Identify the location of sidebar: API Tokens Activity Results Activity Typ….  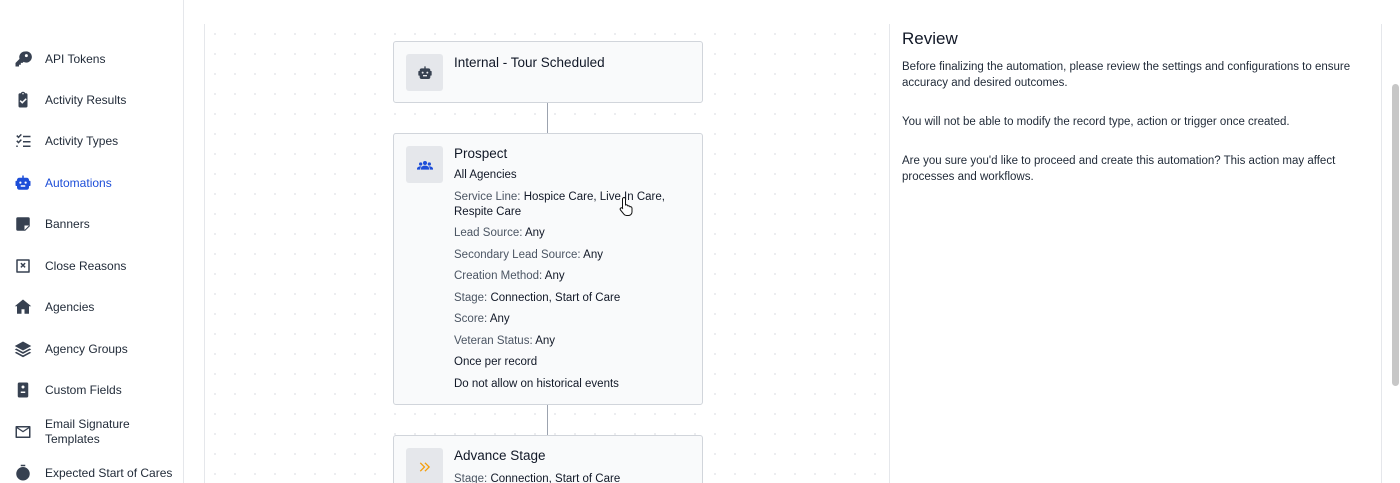
(92, 241).